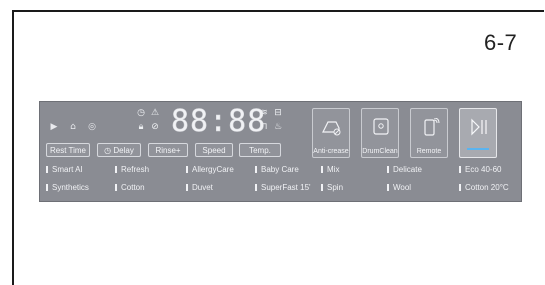 This screenshot has height=285, width=545. Describe the element at coordinates (480, 170) in the screenshot. I see `program-eco-40-60: Eco 40-60` at that location.